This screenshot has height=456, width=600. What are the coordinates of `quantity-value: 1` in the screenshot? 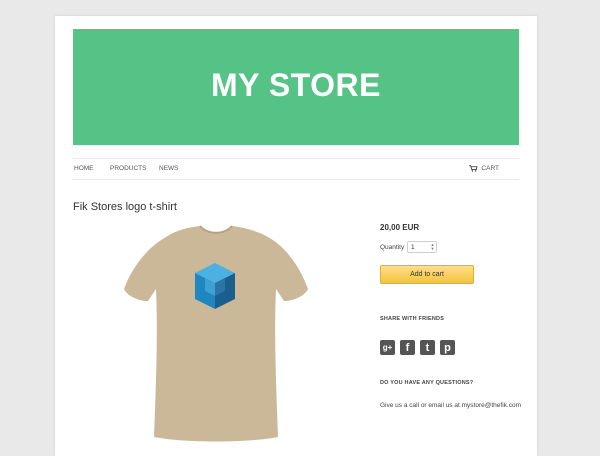 It's located at (413, 247).